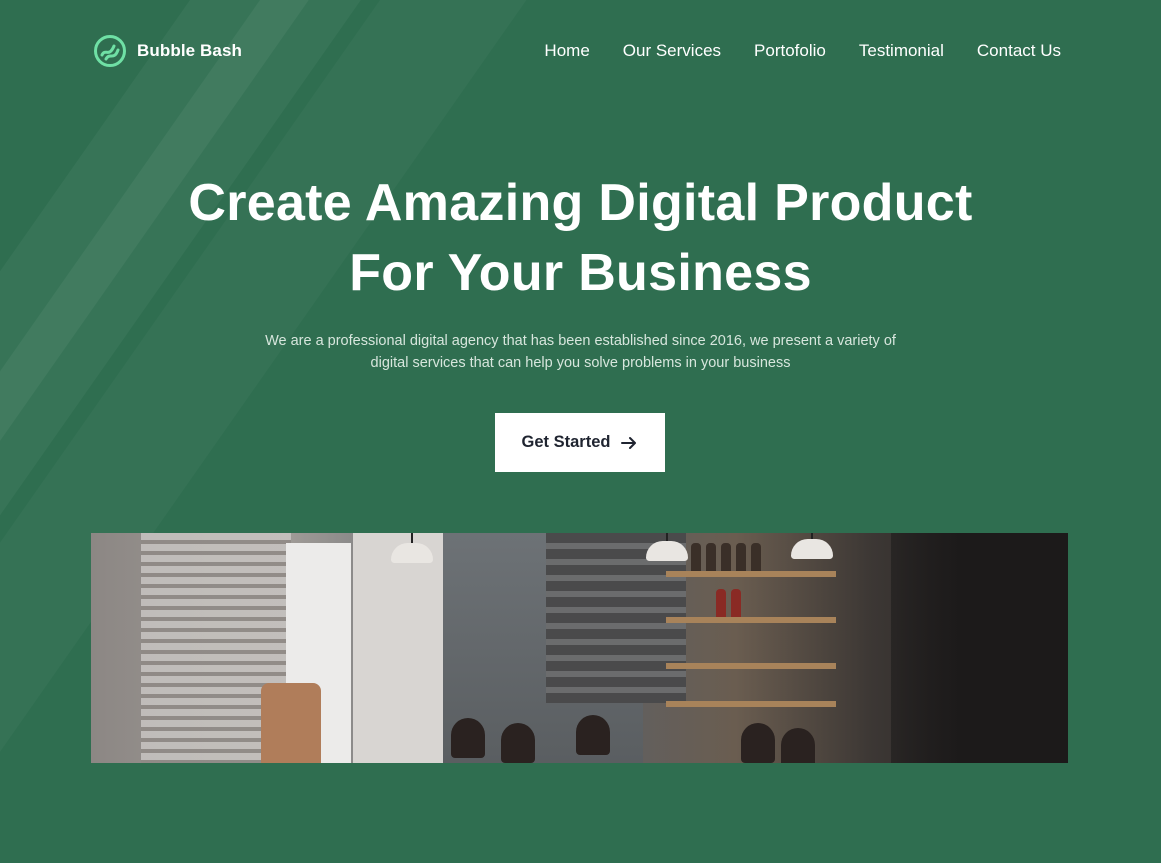  Describe the element at coordinates (291, 723) in the screenshot. I see `office-chair` at that location.